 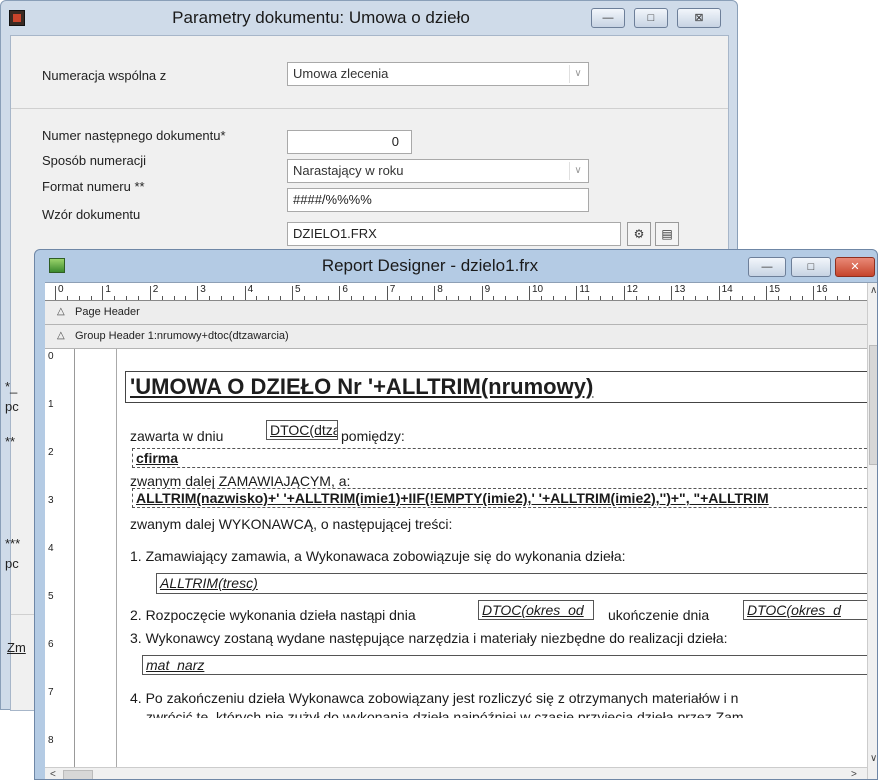 What do you see at coordinates (440, 289) in the screenshot?
I see `ruler-number: 8` at bounding box center [440, 289].